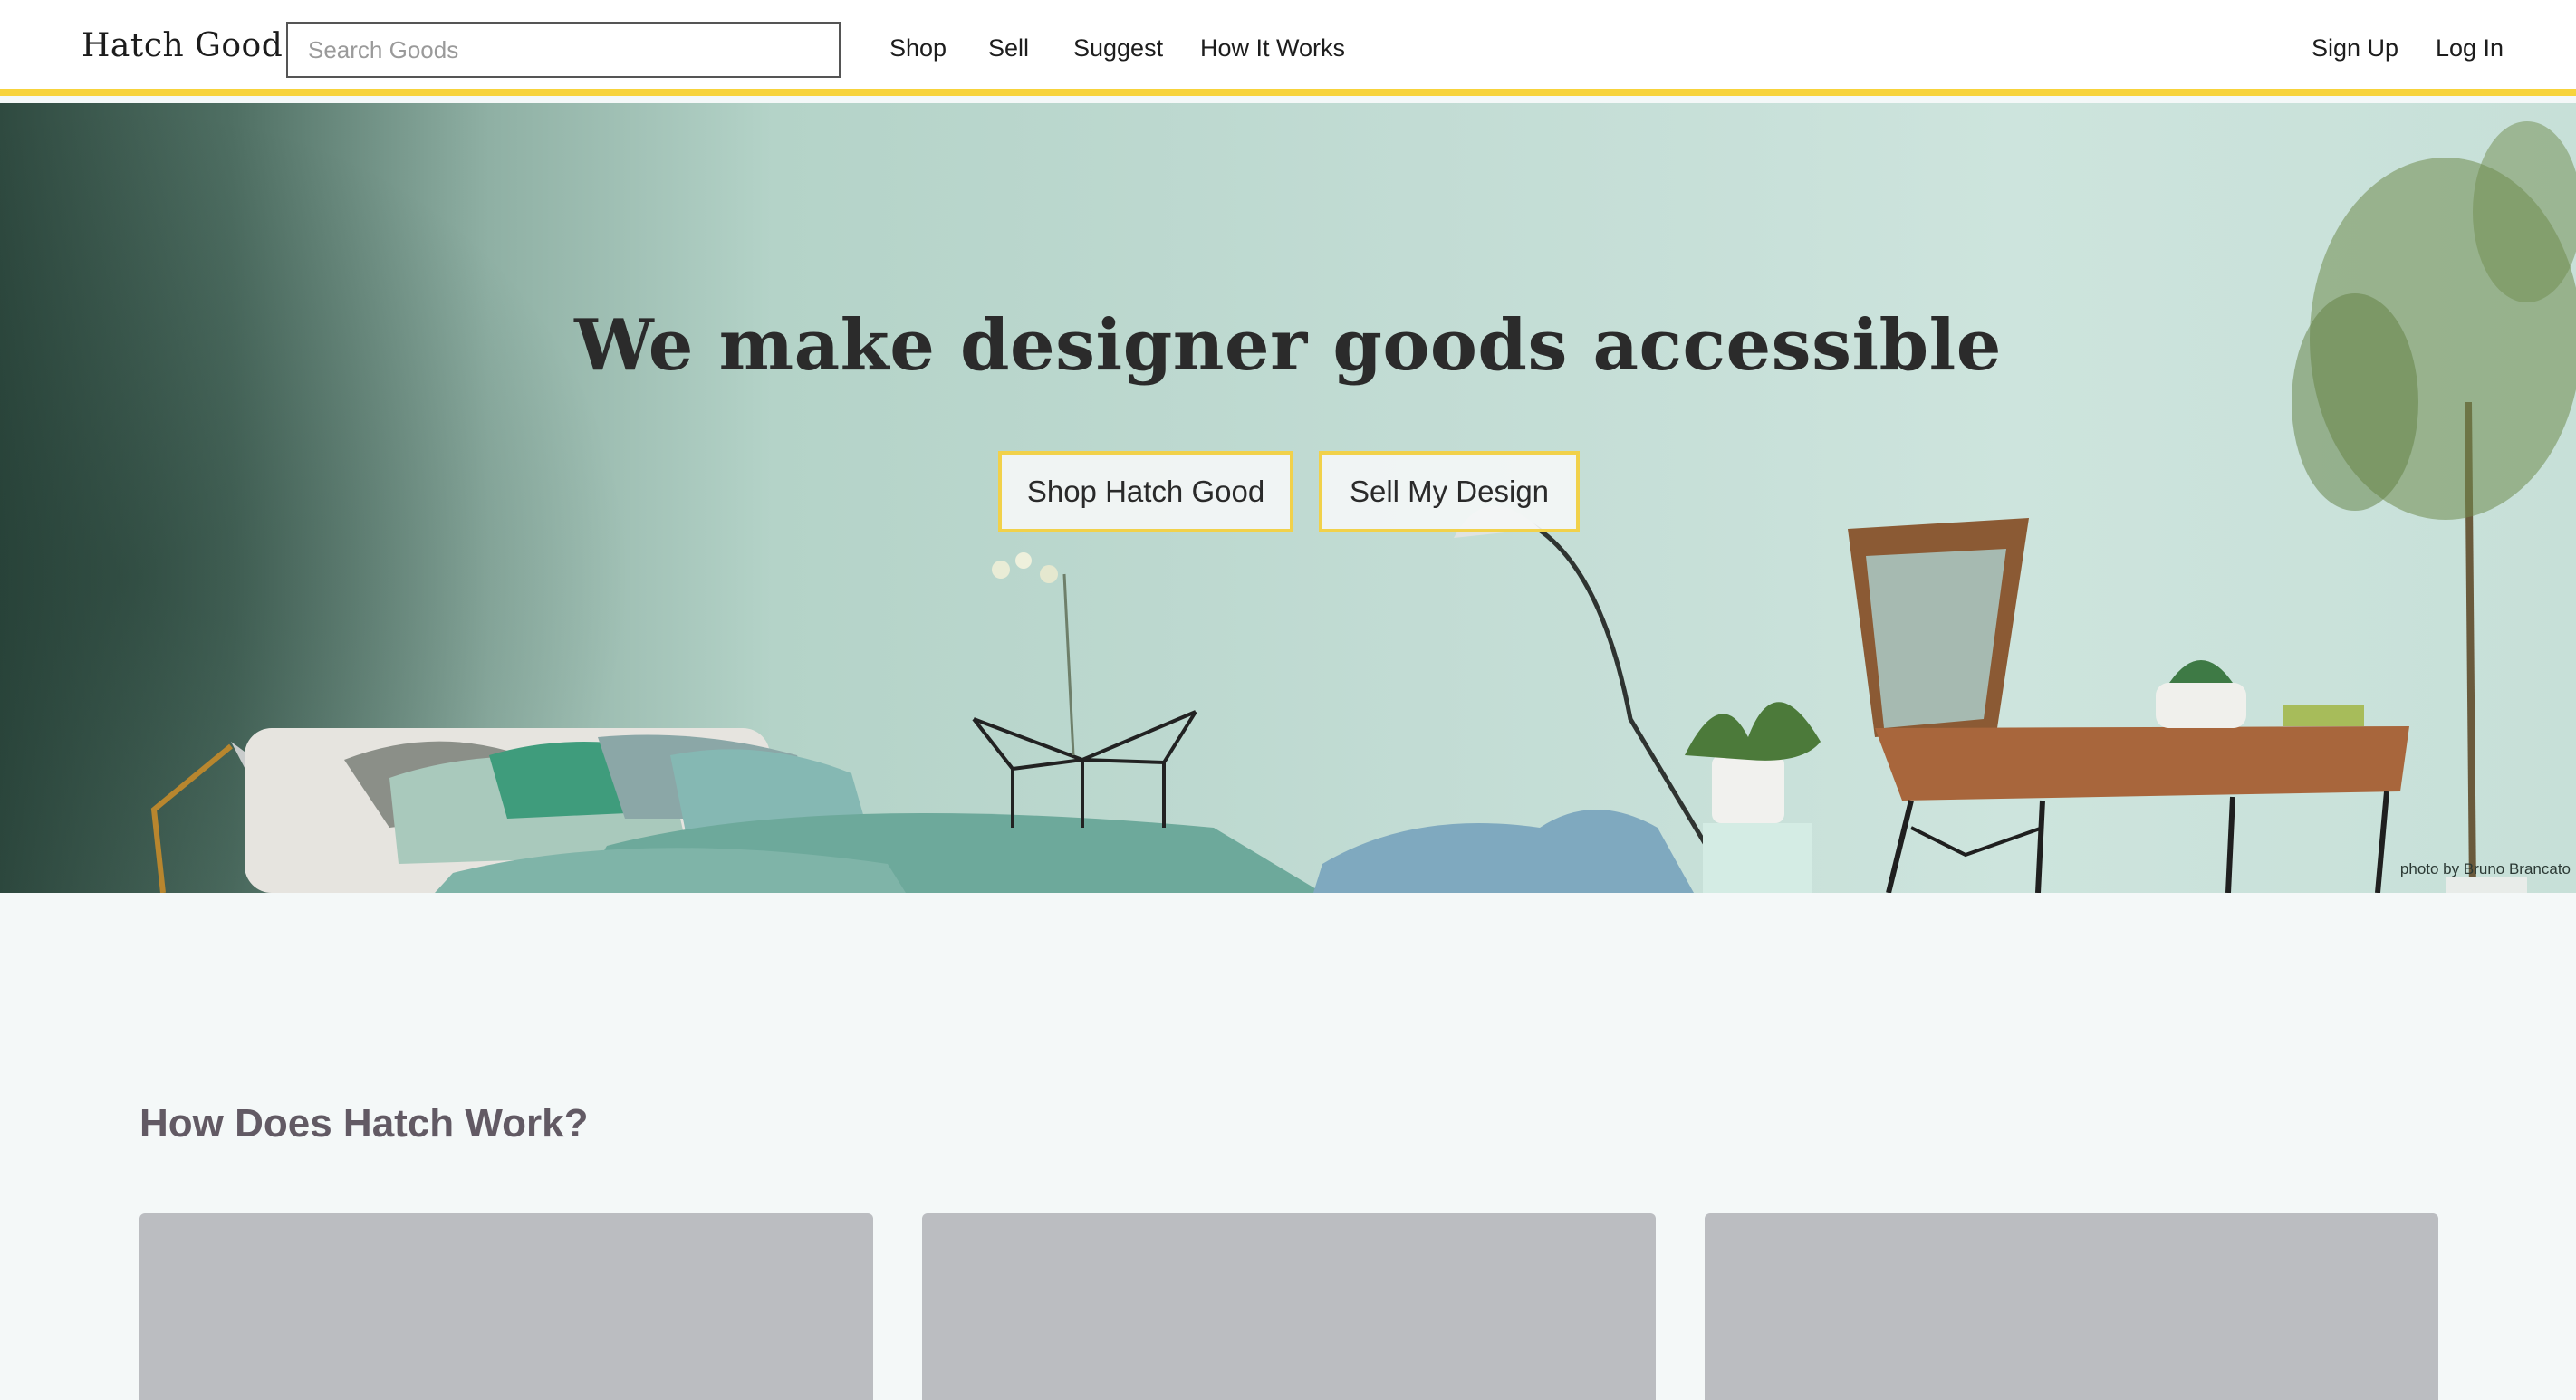 Image resolution: width=2576 pixels, height=1400 pixels. I want to click on shop-hatch-good-button: Shop Hatch Good, so click(1145, 491).